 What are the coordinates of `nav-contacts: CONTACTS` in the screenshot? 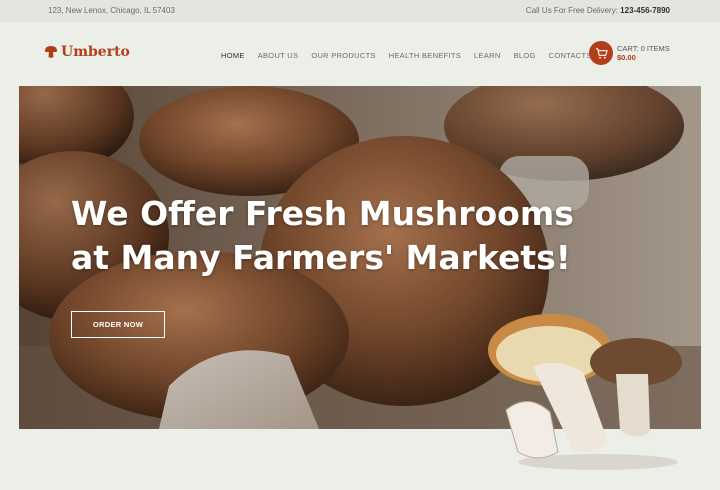 It's located at (570, 55).